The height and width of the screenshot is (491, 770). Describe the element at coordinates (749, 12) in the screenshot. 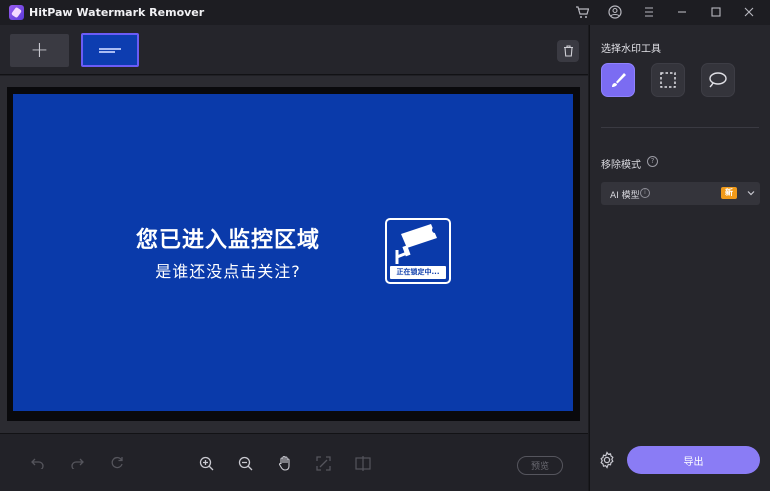

I see `close-icon` at that location.